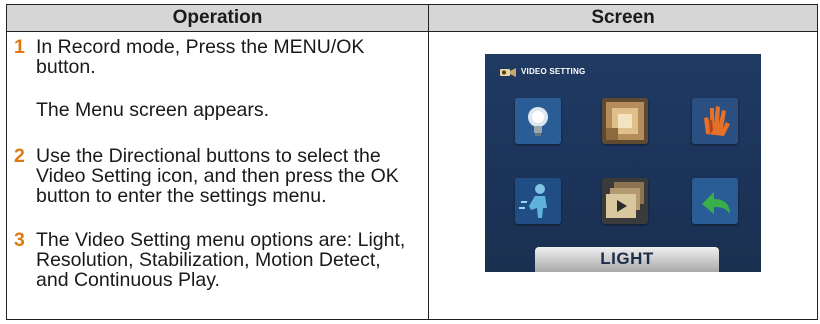 Image resolution: width=820 pixels, height=324 pixels. What do you see at coordinates (508, 72) in the screenshot?
I see `video-camera-icon` at bounding box center [508, 72].